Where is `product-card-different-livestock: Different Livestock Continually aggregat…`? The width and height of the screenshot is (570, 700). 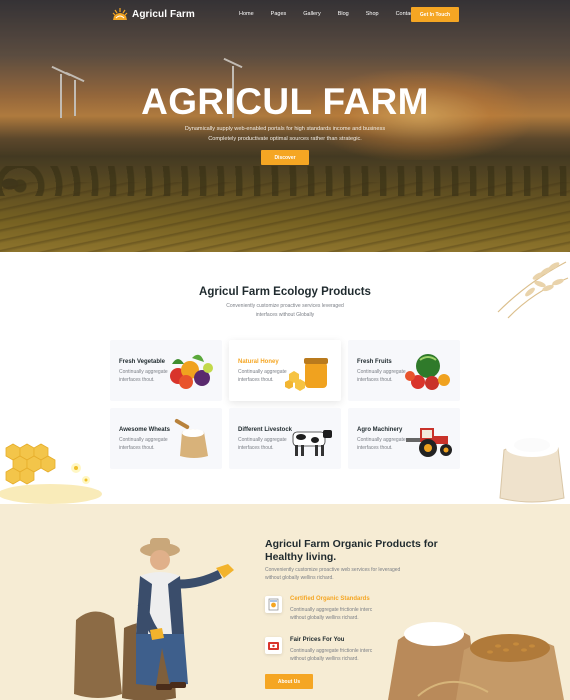 product-card-different-livestock: Different Livestock Continually aggregat… is located at coordinates (285, 438).